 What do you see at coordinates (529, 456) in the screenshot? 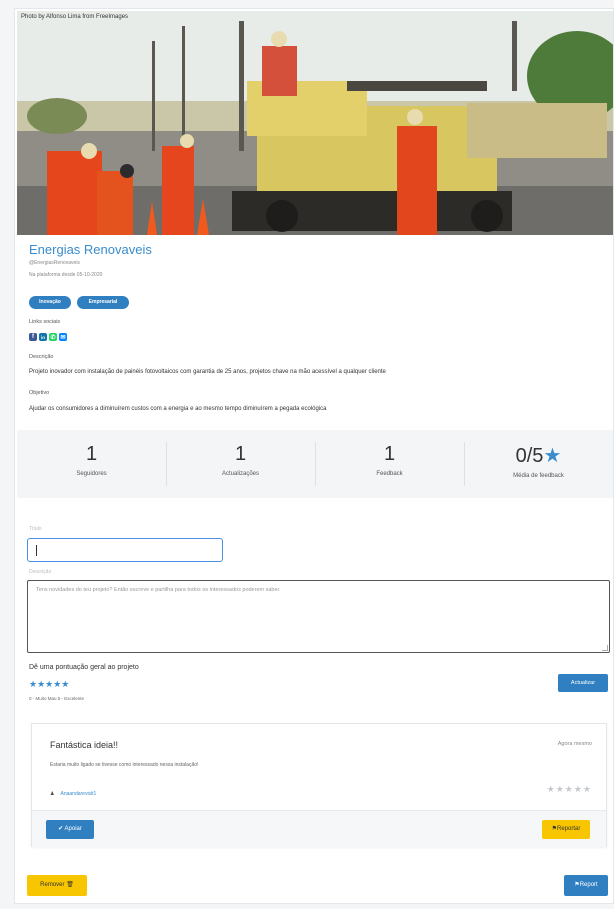
I see `stat-value: 0/5` at bounding box center [529, 456].